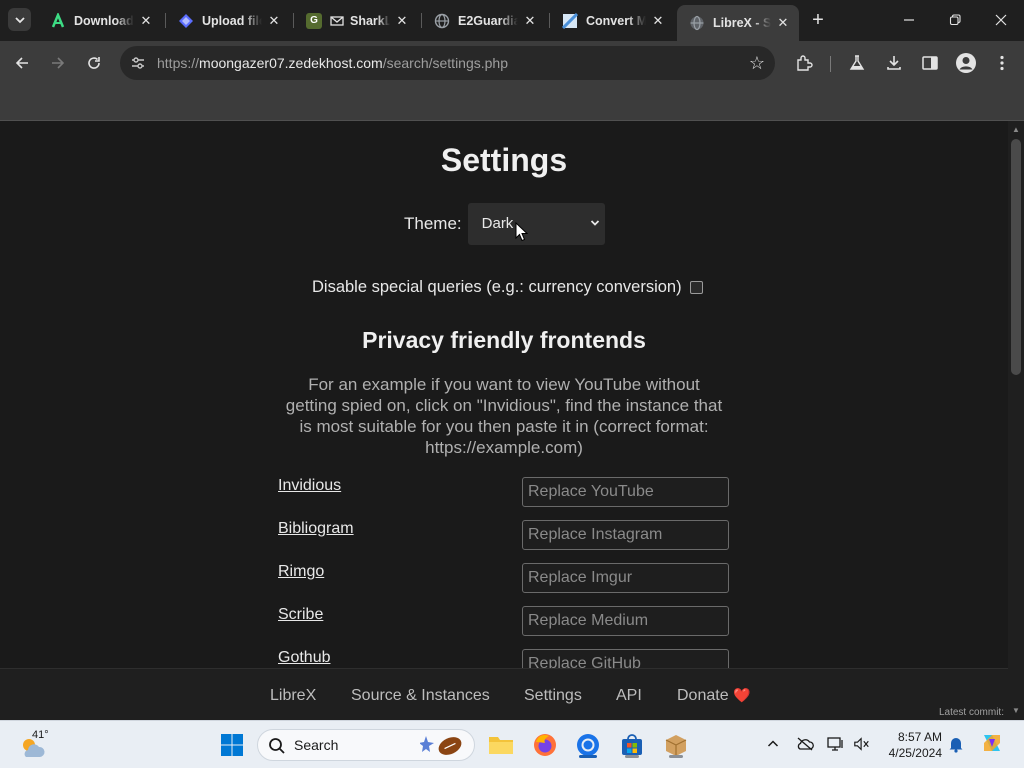  I want to click on forward-arrow-icon, so click(58, 63).